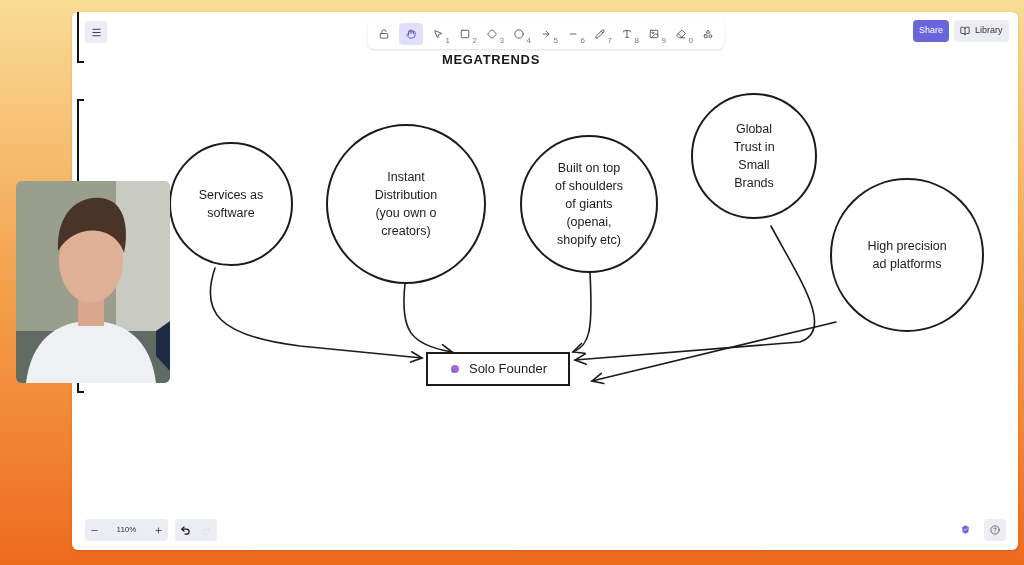 The height and width of the screenshot is (565, 1024). I want to click on tool-button: 7, so click(600, 34).